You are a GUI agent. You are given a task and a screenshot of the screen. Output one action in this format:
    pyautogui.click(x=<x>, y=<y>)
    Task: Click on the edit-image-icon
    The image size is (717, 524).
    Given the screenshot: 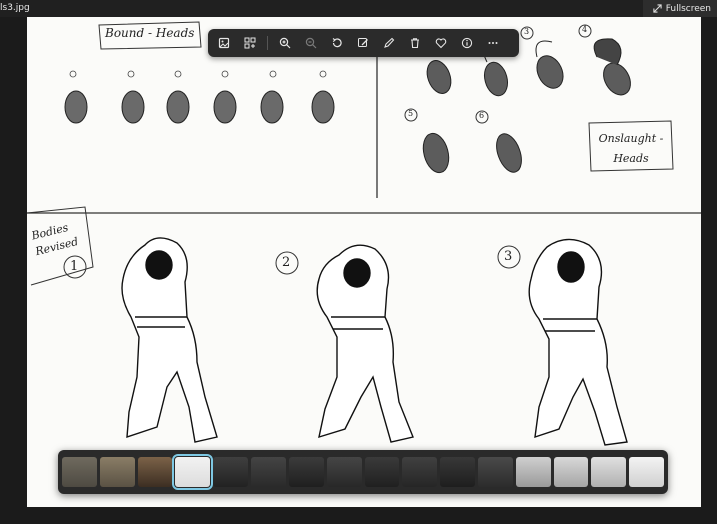 What is the action you would take?
    pyautogui.click(x=250, y=43)
    